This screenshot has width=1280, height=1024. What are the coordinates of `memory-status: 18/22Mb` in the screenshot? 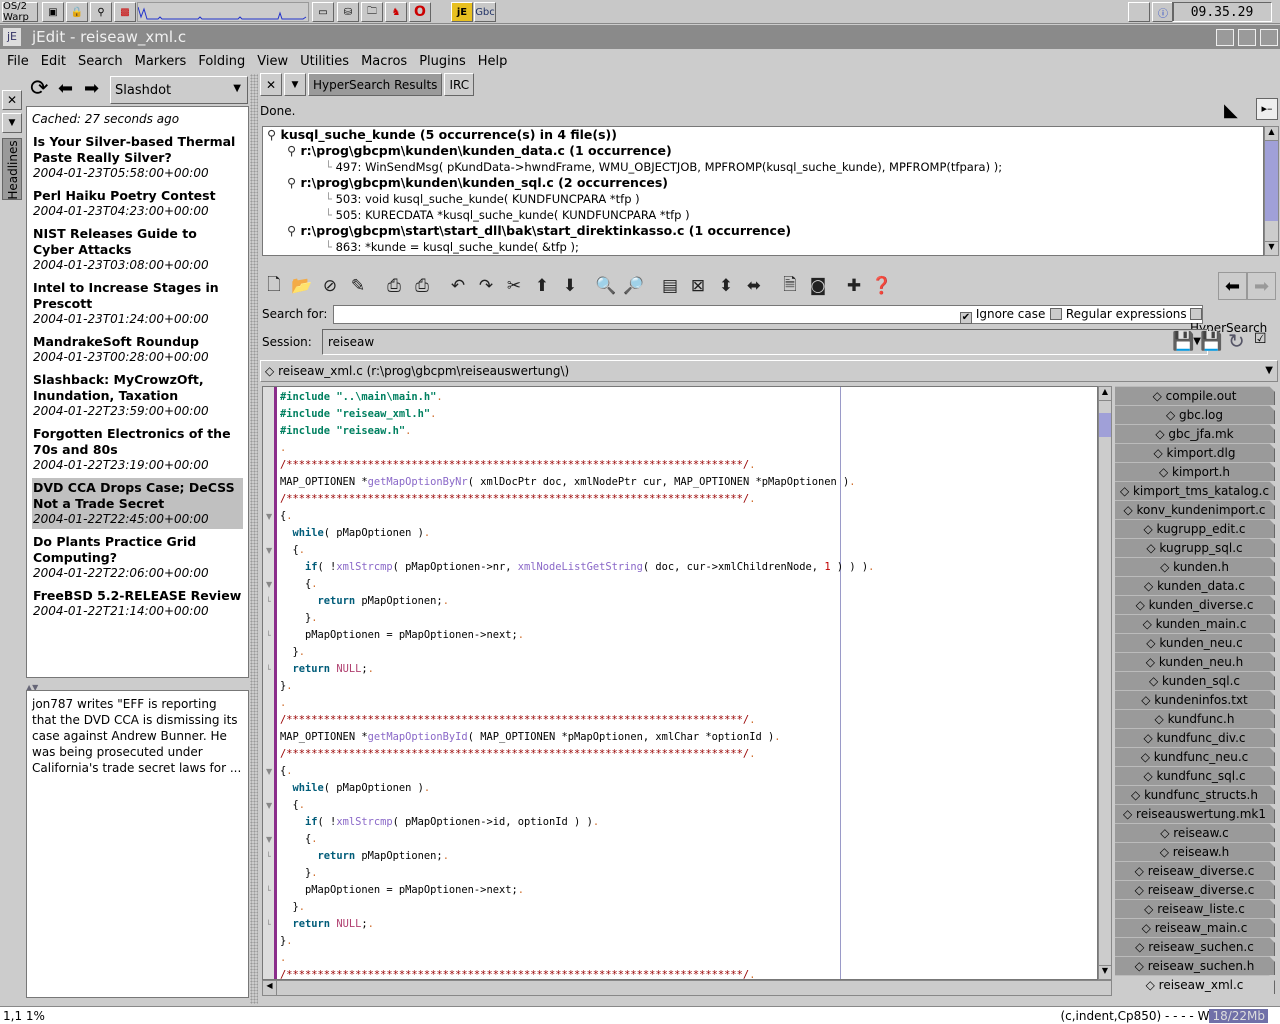 It's located at (1238, 1016).